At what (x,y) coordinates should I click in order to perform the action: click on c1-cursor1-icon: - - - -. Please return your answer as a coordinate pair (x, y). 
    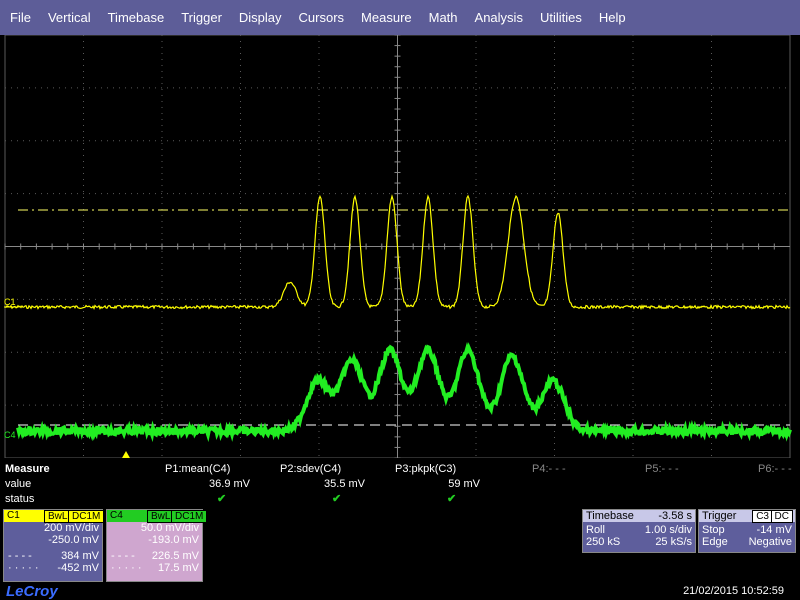
    Looking at the image, I should click on (20, 556).